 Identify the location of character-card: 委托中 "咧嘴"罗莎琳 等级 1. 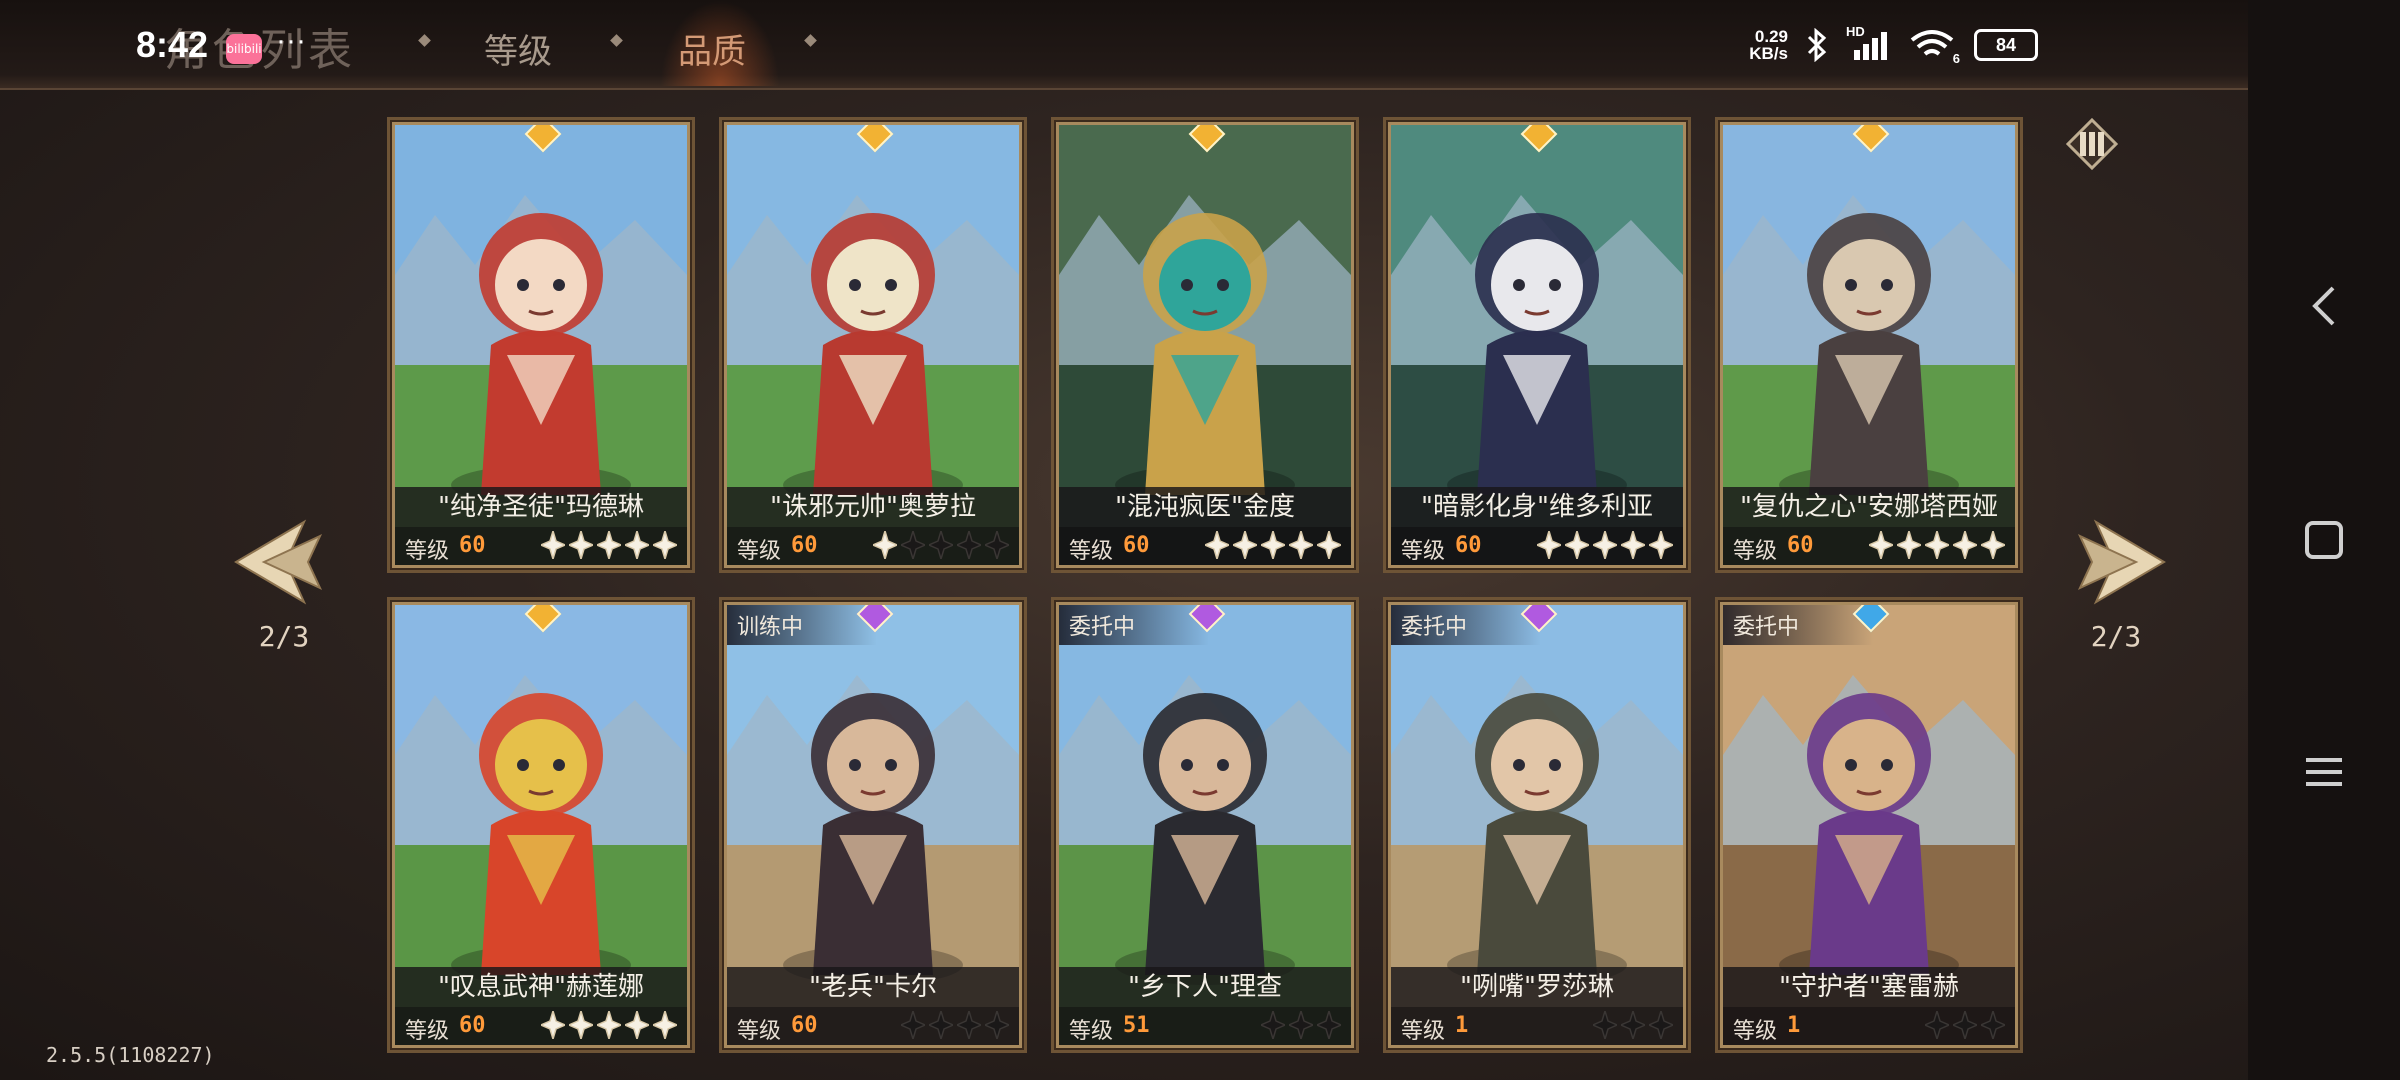
(1537, 825).